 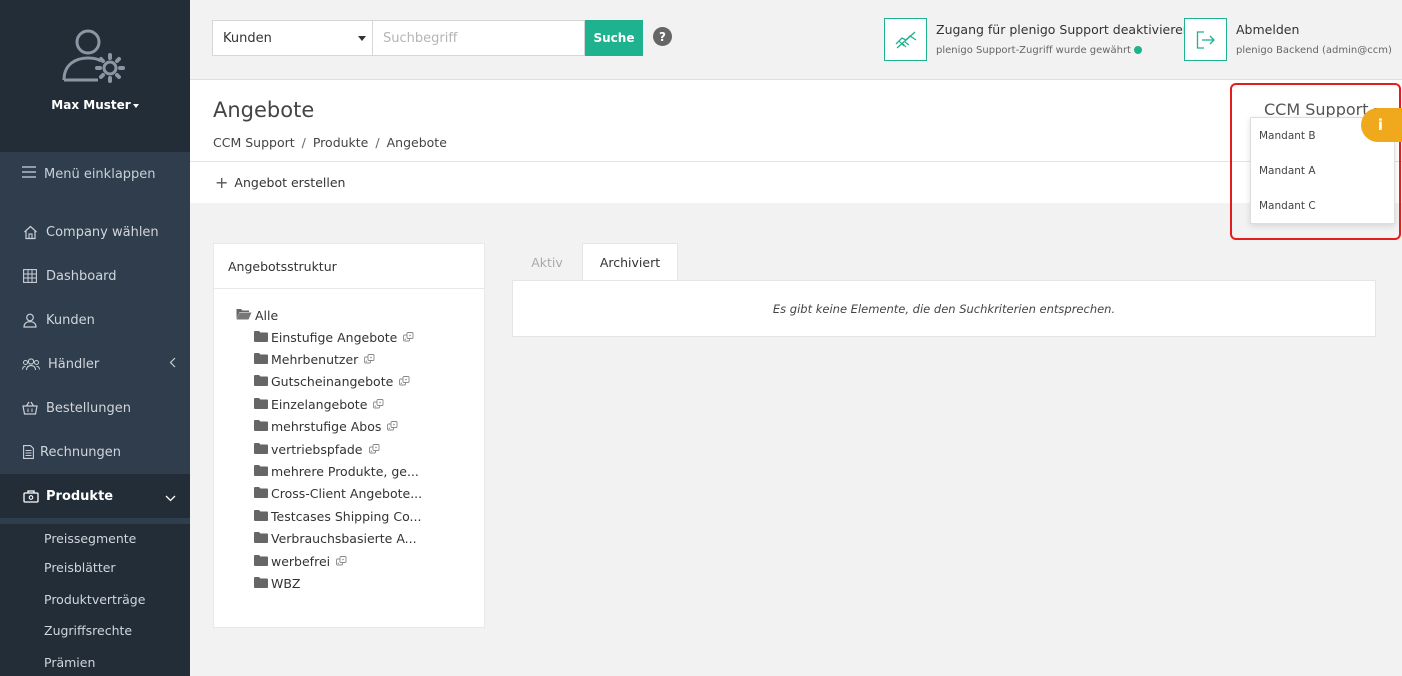 I want to click on sidebar-item-haendler: Händler, so click(x=95, y=364).